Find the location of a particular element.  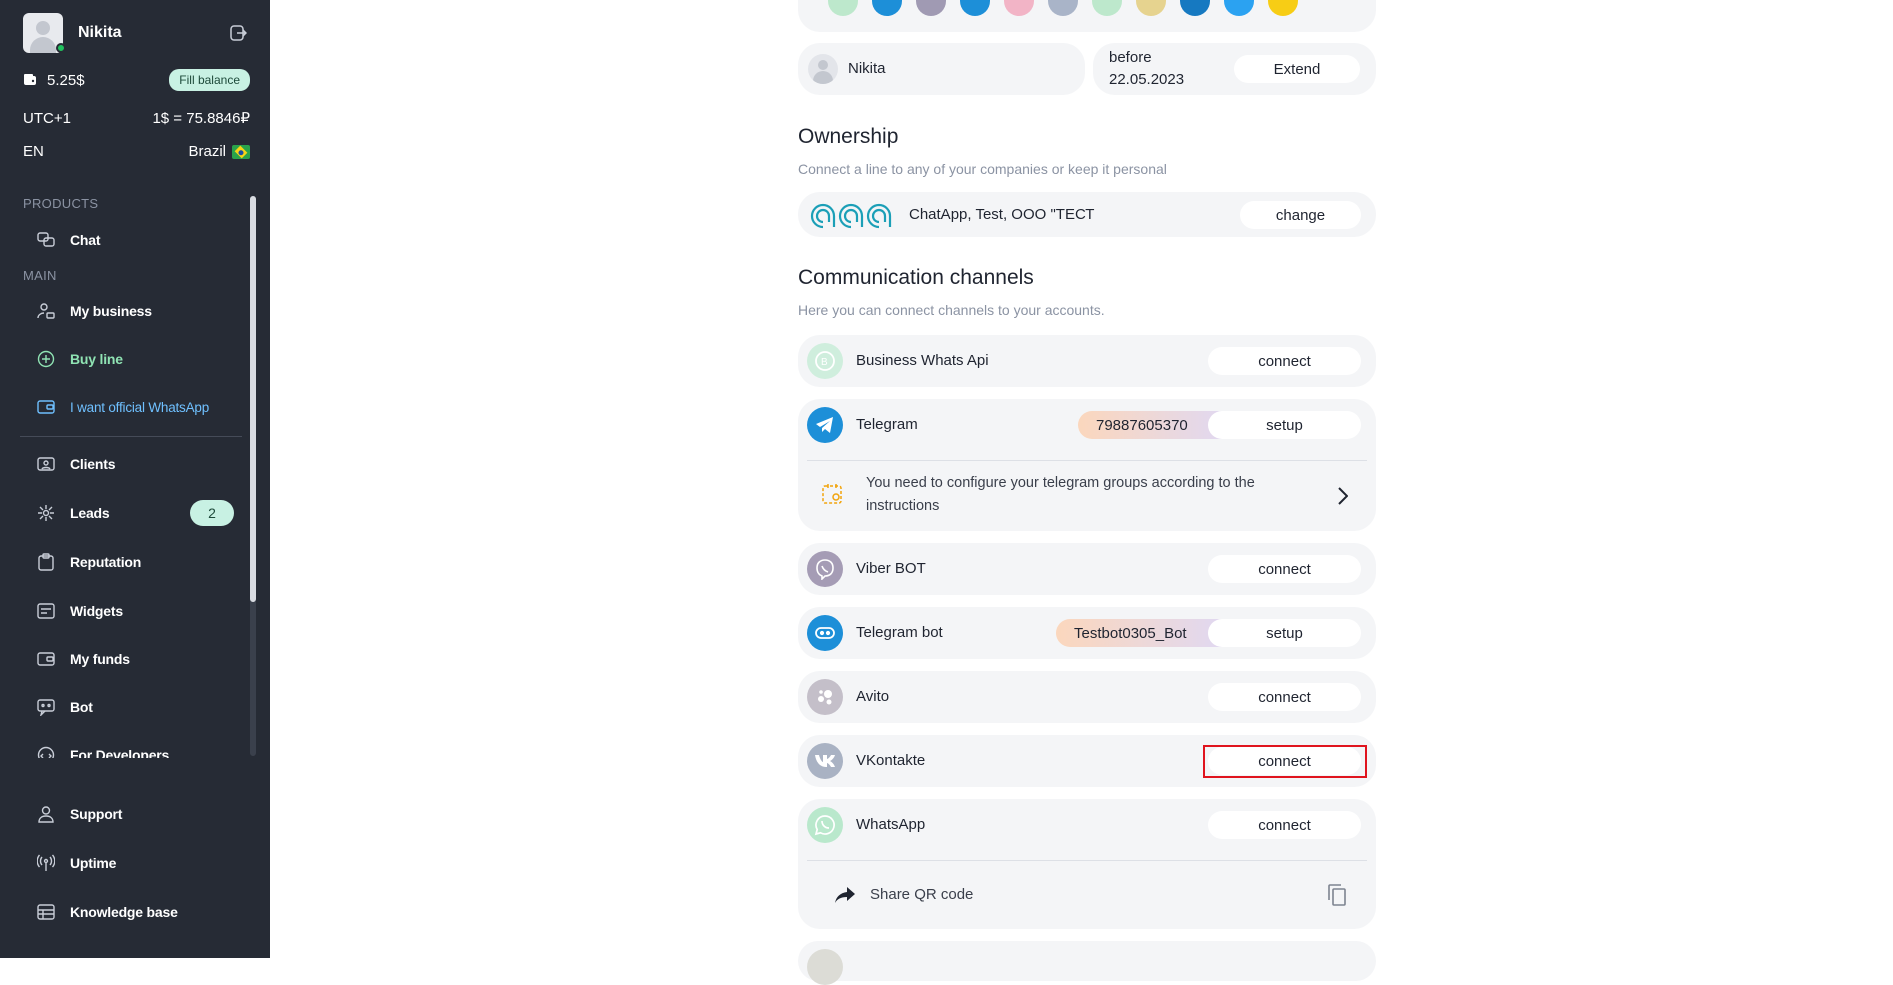

sidebar-item-official-whatsapp: I want official WhatsApp is located at coordinates (143, 407).